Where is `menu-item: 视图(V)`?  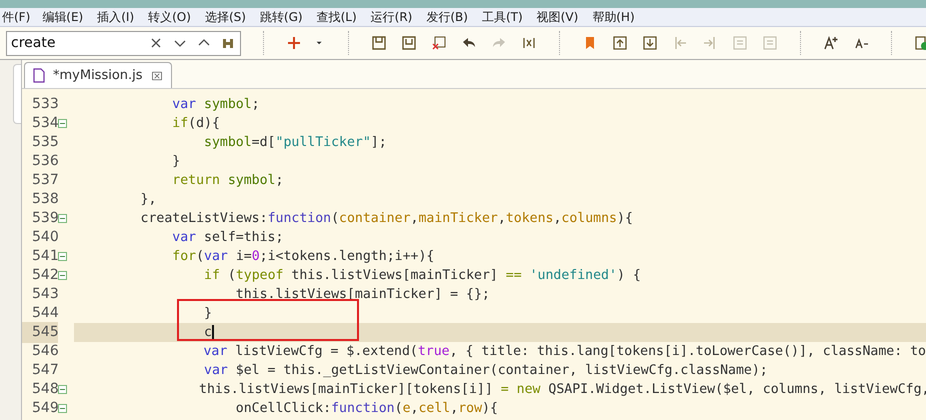 menu-item: 视图(V) is located at coordinates (557, 17).